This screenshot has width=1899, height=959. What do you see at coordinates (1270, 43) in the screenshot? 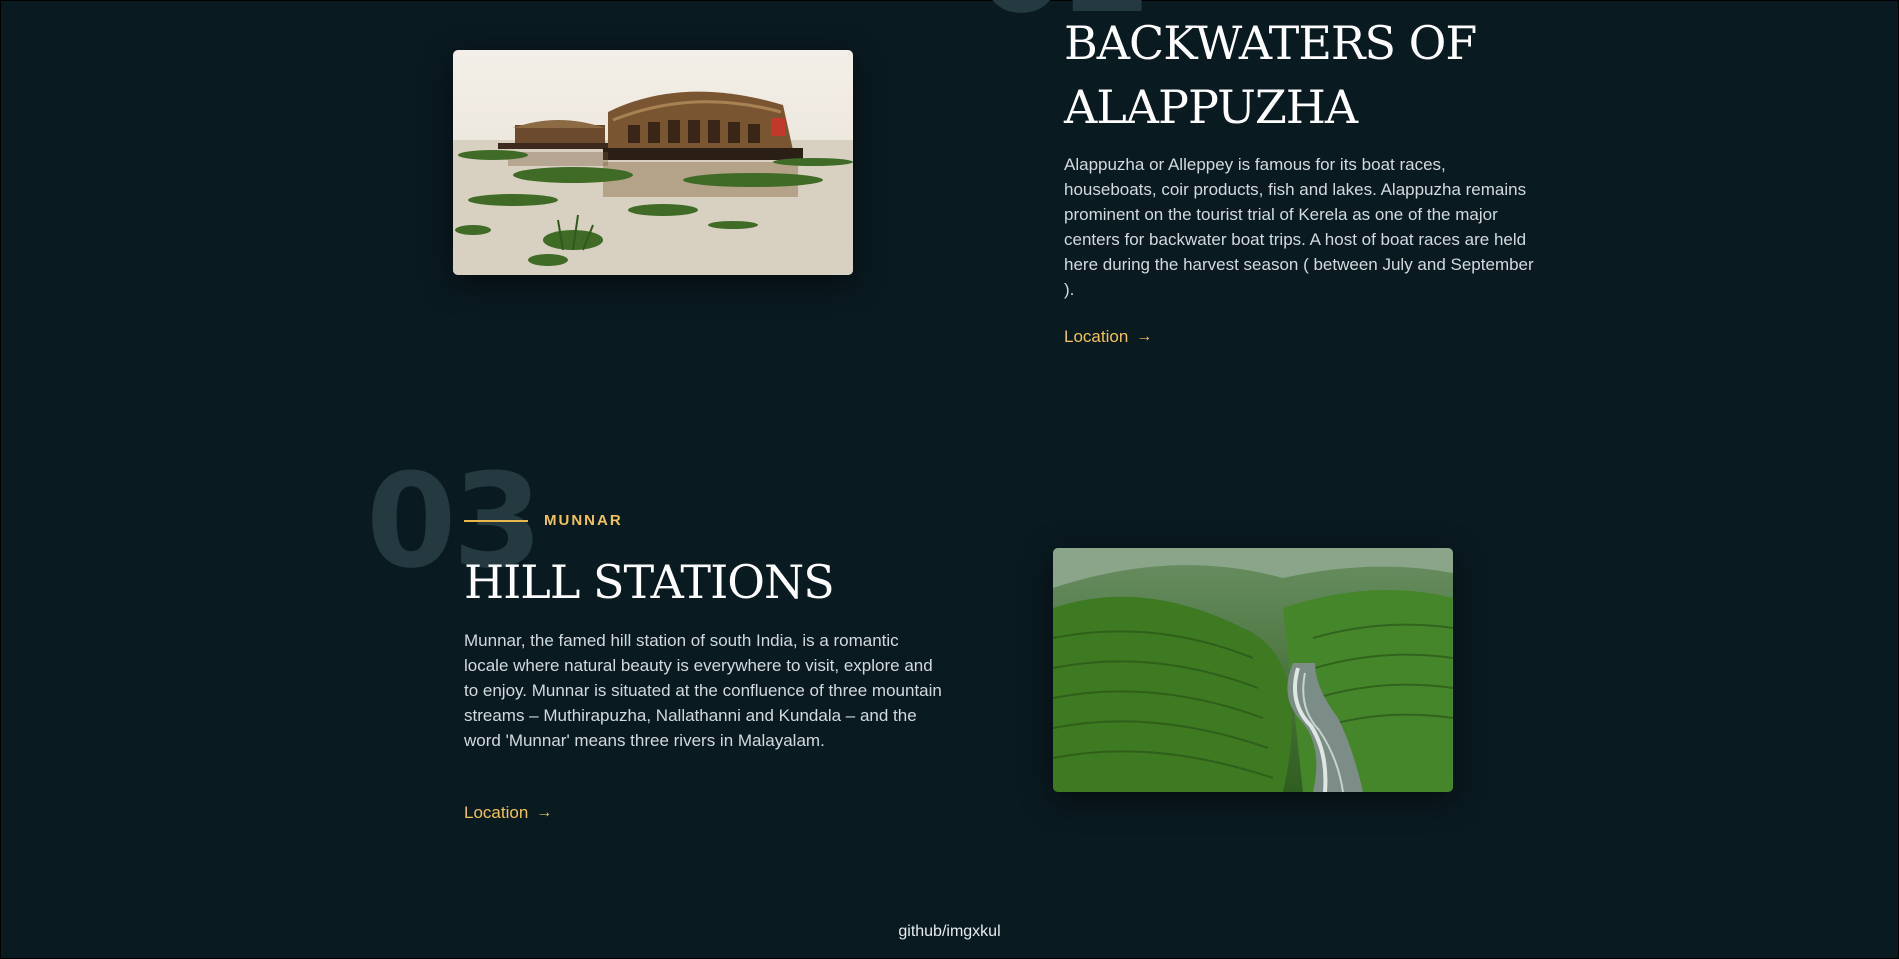
I see `title-line-1: BACKWATERS OF` at bounding box center [1270, 43].